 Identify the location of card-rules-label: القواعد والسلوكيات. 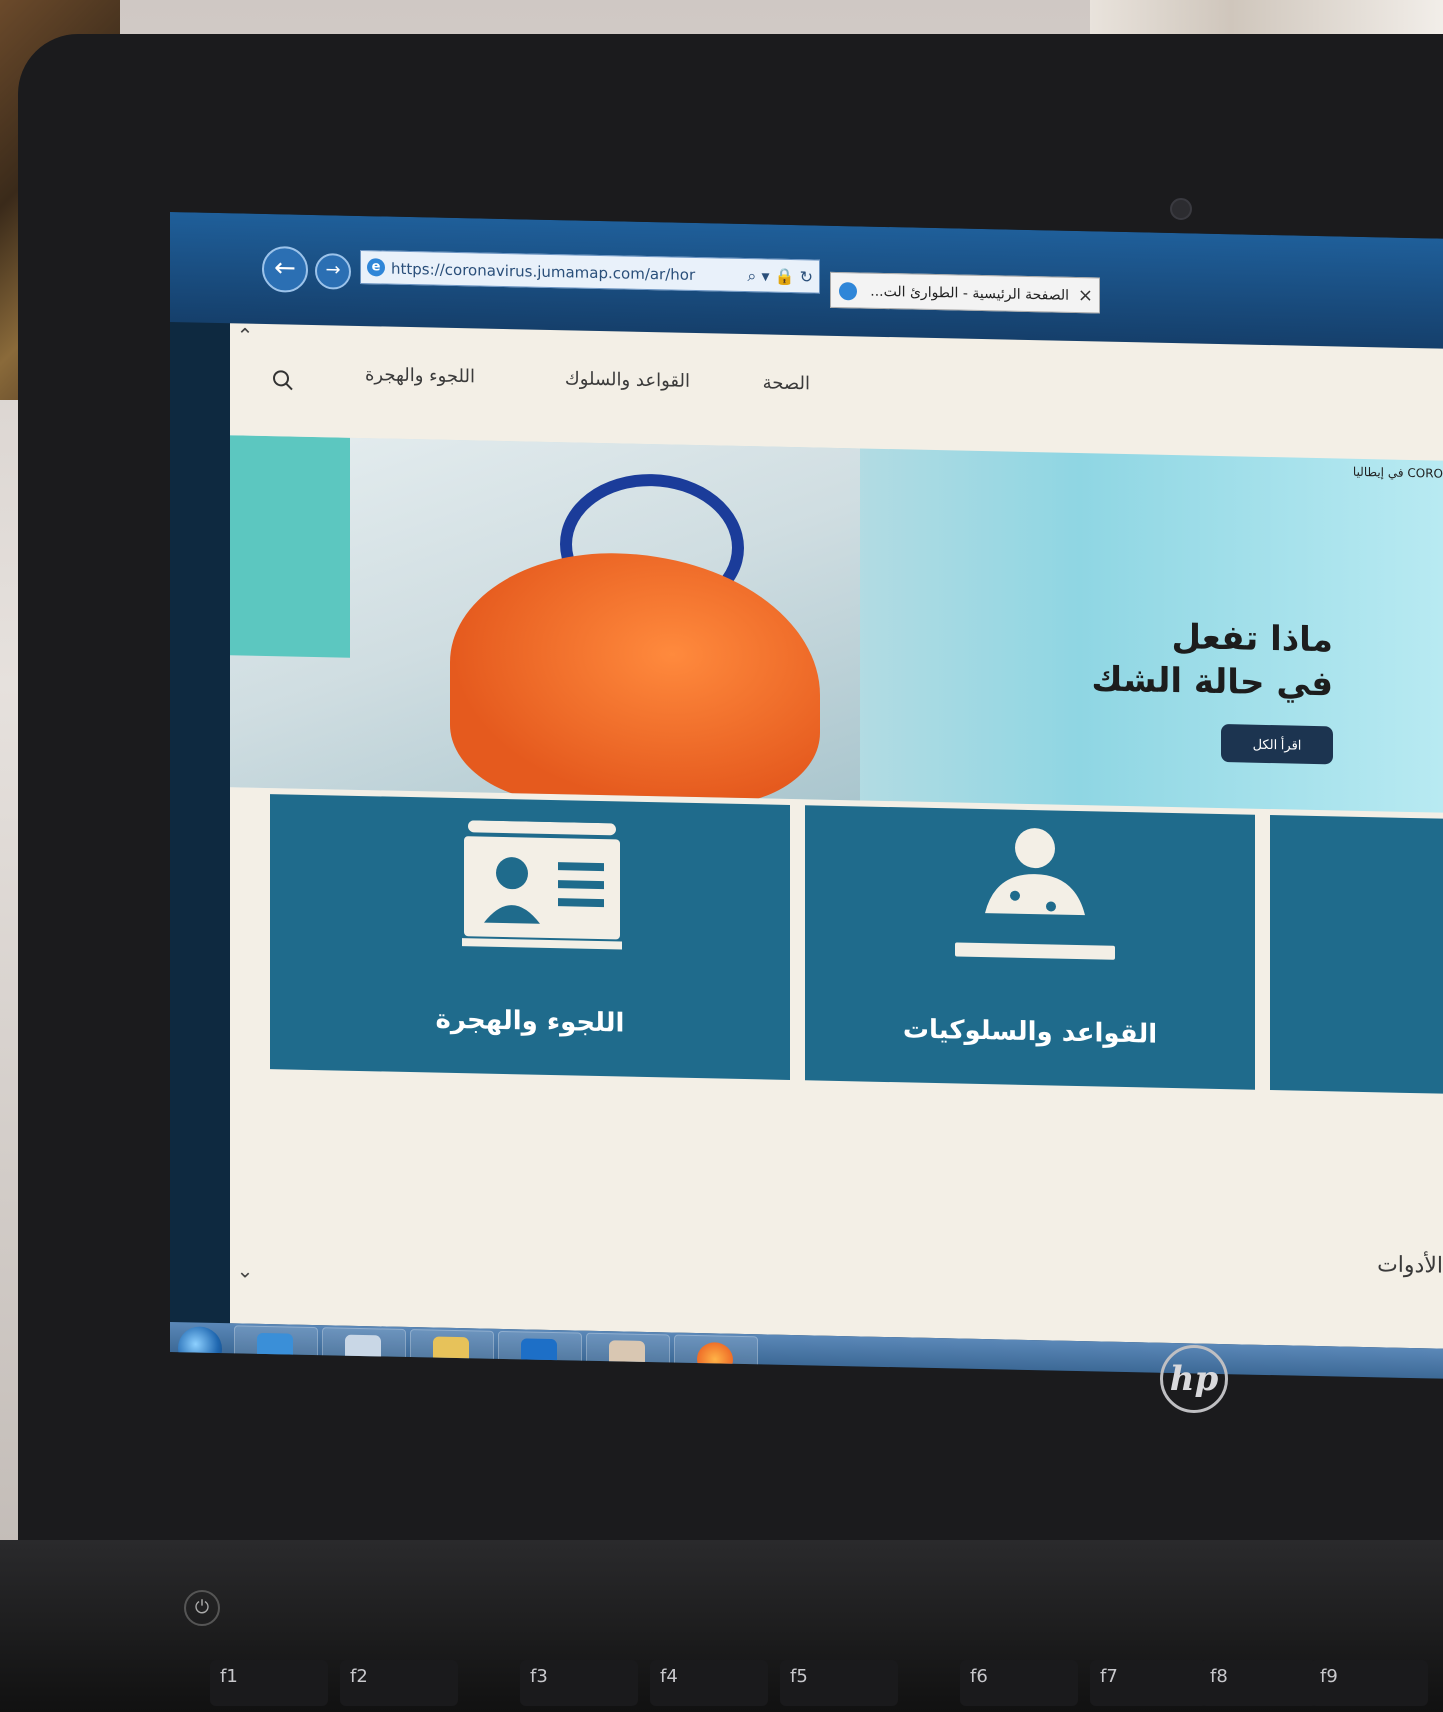
(1030, 1032).